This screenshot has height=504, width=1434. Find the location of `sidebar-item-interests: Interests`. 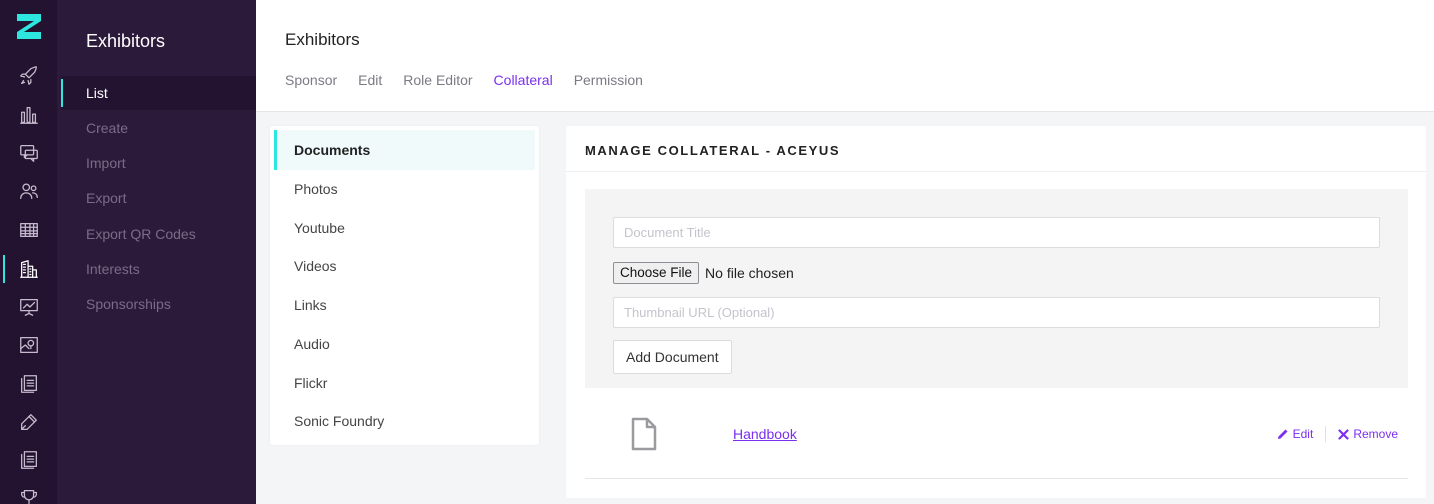

sidebar-item-interests: Interests is located at coordinates (158, 269).